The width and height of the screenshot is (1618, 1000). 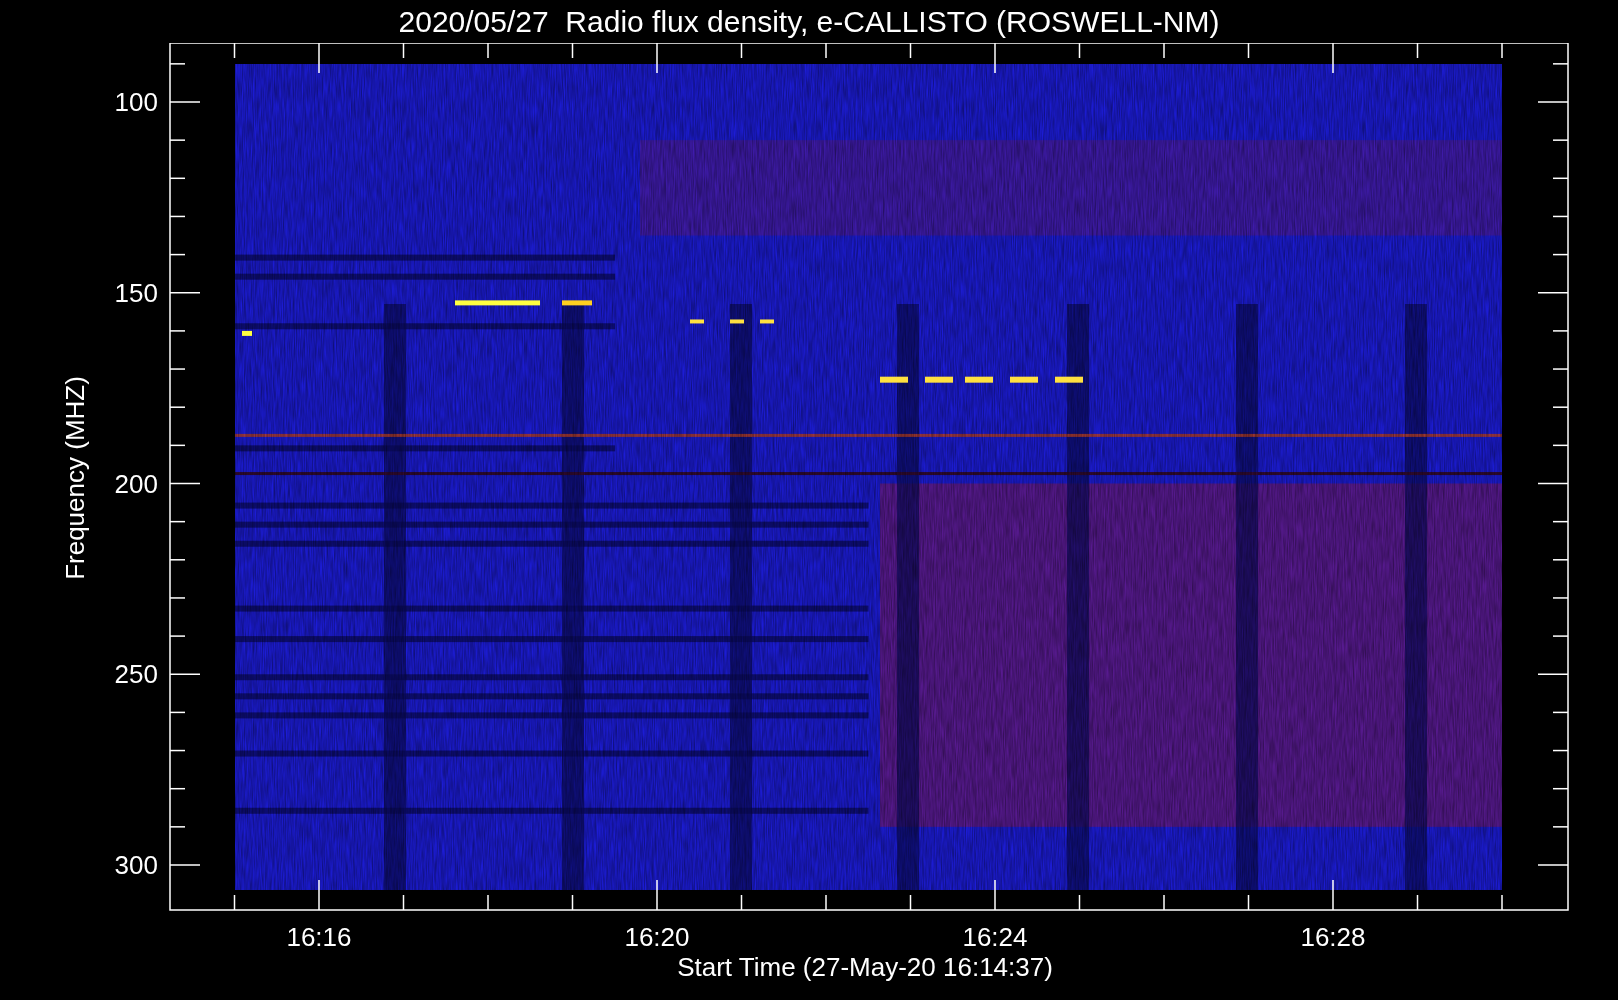 What do you see at coordinates (995, 937) in the screenshot?
I see `tick-label: 16:24` at bounding box center [995, 937].